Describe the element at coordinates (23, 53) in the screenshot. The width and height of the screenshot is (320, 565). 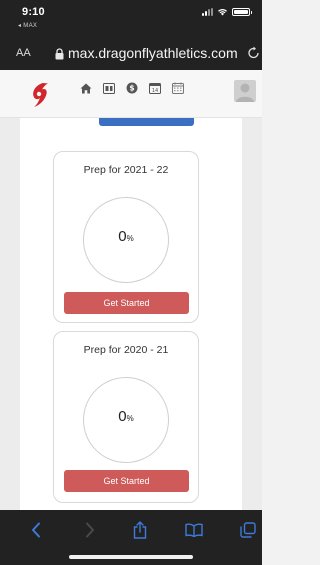
I see `text-size-button: AA` at that location.